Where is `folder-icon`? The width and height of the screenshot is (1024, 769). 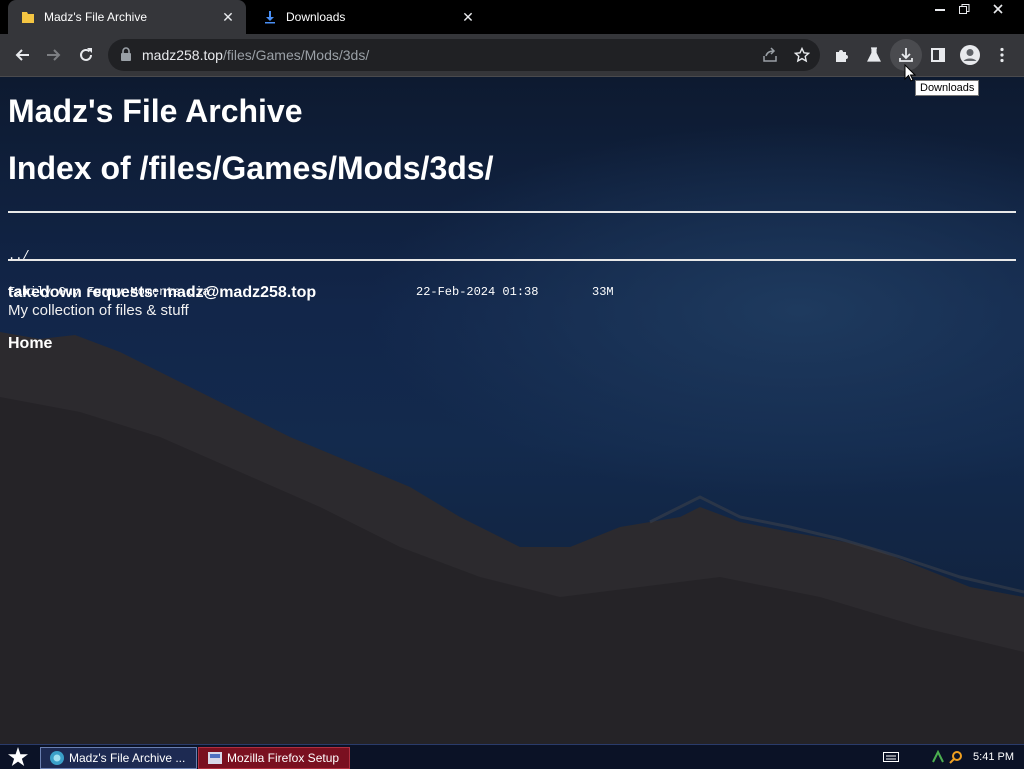 folder-icon is located at coordinates (28, 17).